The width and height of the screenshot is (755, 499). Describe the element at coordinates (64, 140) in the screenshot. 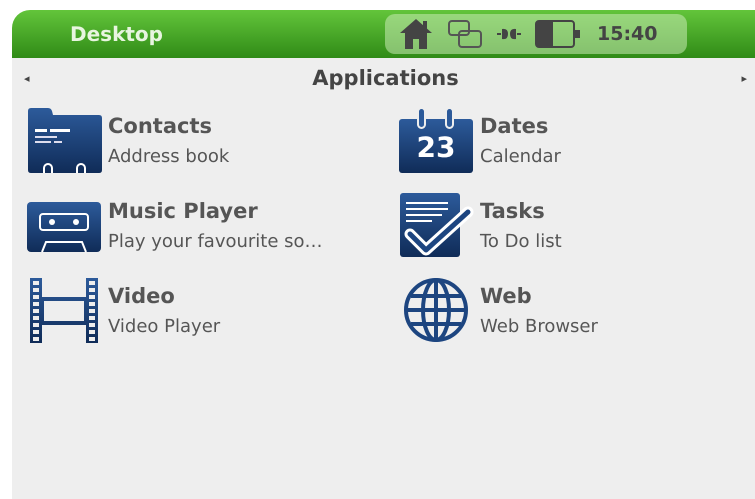

I see `folder-icon` at that location.